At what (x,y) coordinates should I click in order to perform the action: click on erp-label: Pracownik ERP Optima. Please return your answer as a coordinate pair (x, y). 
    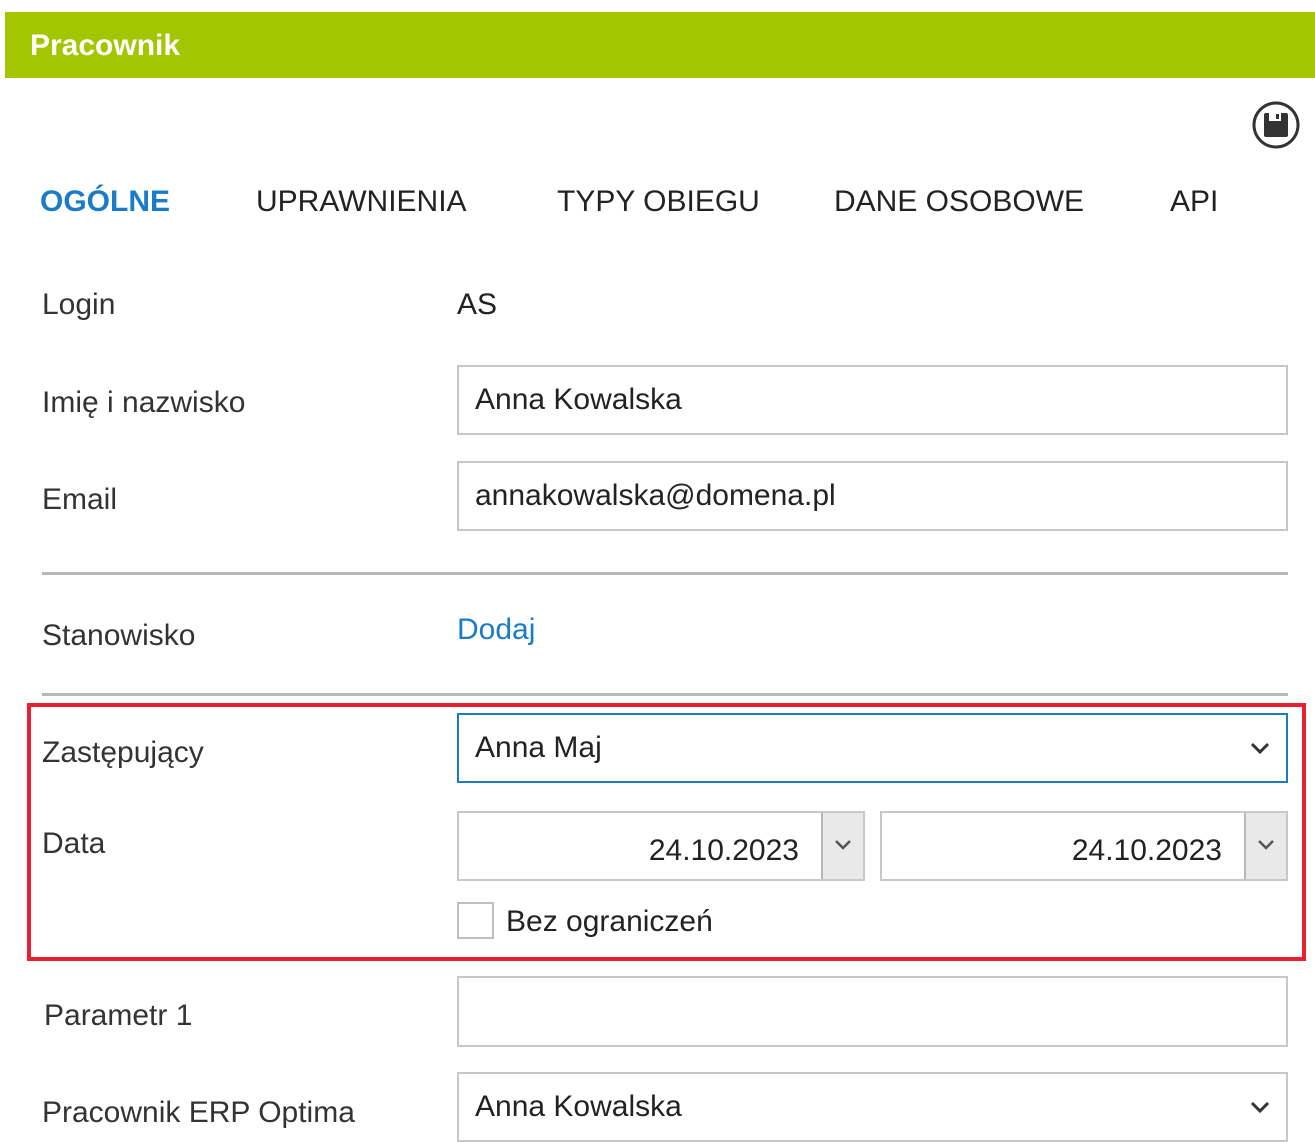
    Looking at the image, I should click on (198, 1112).